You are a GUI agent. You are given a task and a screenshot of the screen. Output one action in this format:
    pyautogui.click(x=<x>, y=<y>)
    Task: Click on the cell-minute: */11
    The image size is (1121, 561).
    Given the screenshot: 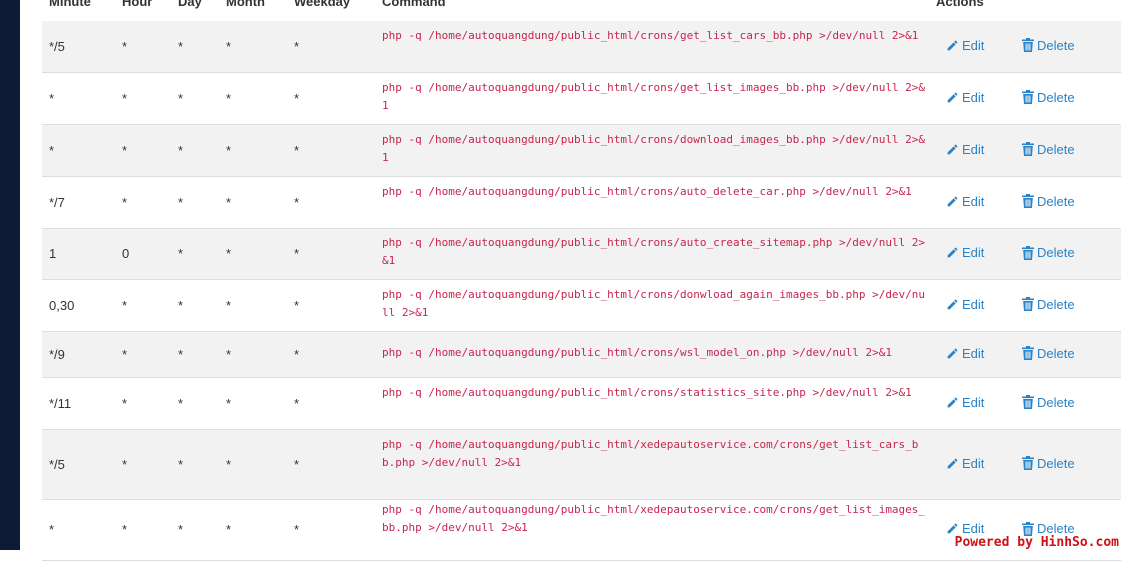 What is the action you would take?
    pyautogui.click(x=60, y=403)
    